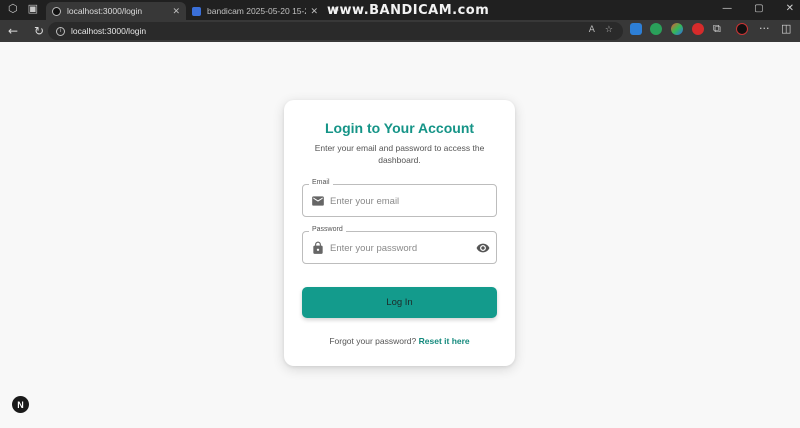  I want to click on back-button: ←, so click(13, 31).